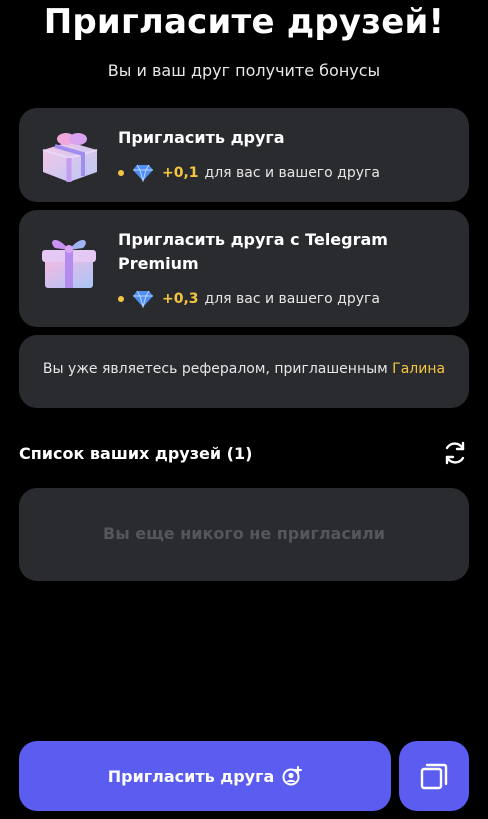 This screenshot has width=488, height=819. I want to click on bonus-row: +0,3 для вас и вашего друга, so click(249, 299).